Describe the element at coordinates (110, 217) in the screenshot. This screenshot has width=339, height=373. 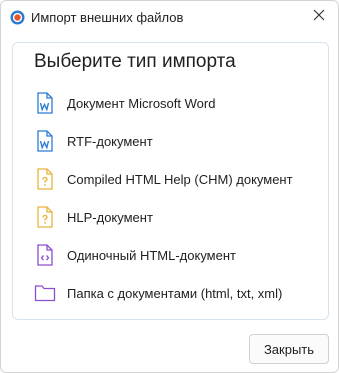
I see `option-label: HLP-документ` at that location.